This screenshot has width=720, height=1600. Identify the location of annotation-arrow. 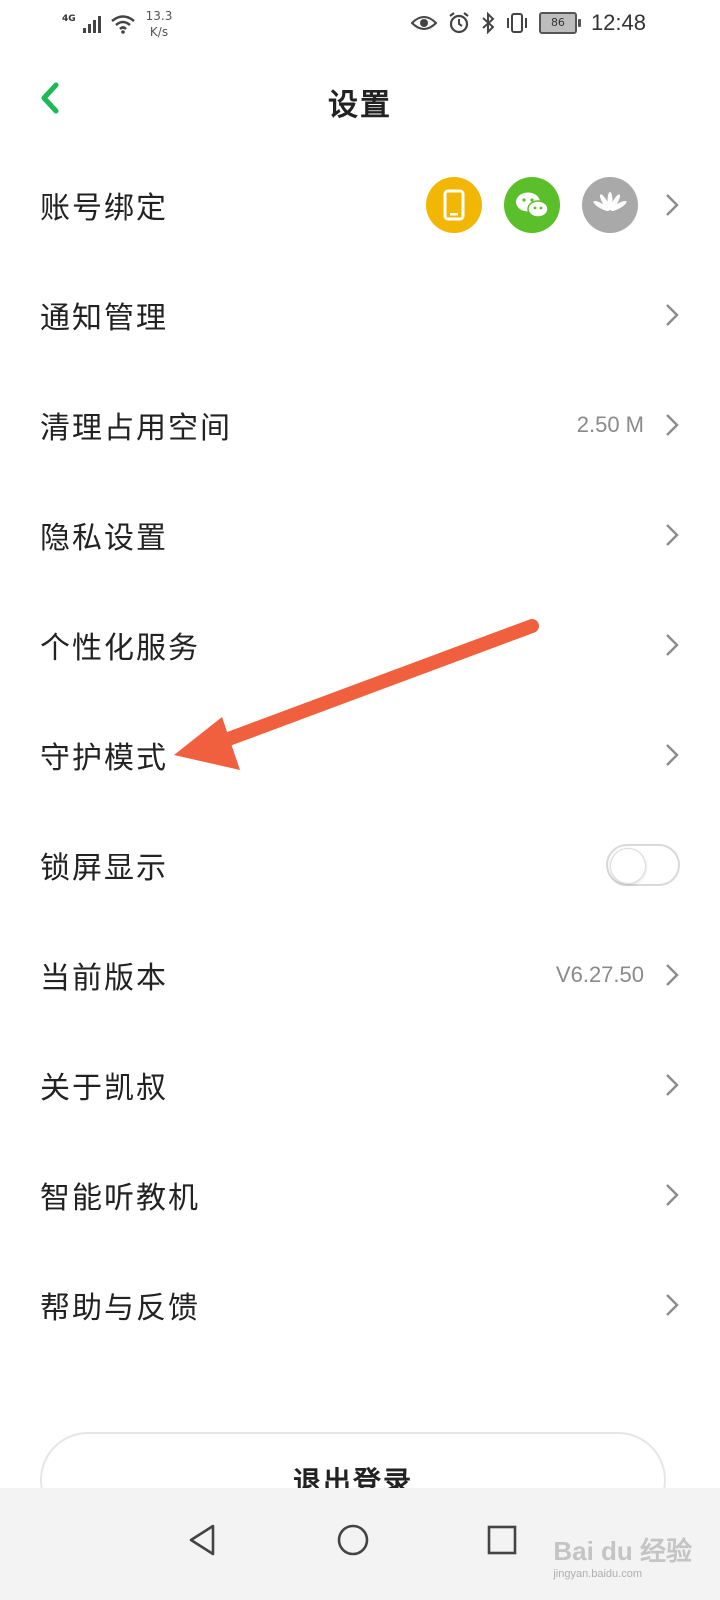
(356, 694).